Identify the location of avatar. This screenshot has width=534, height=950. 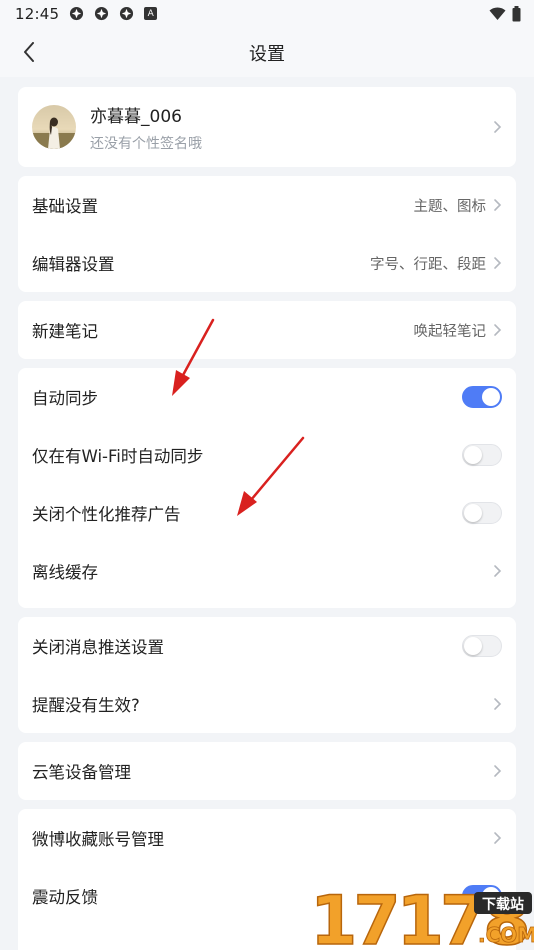
(54, 127).